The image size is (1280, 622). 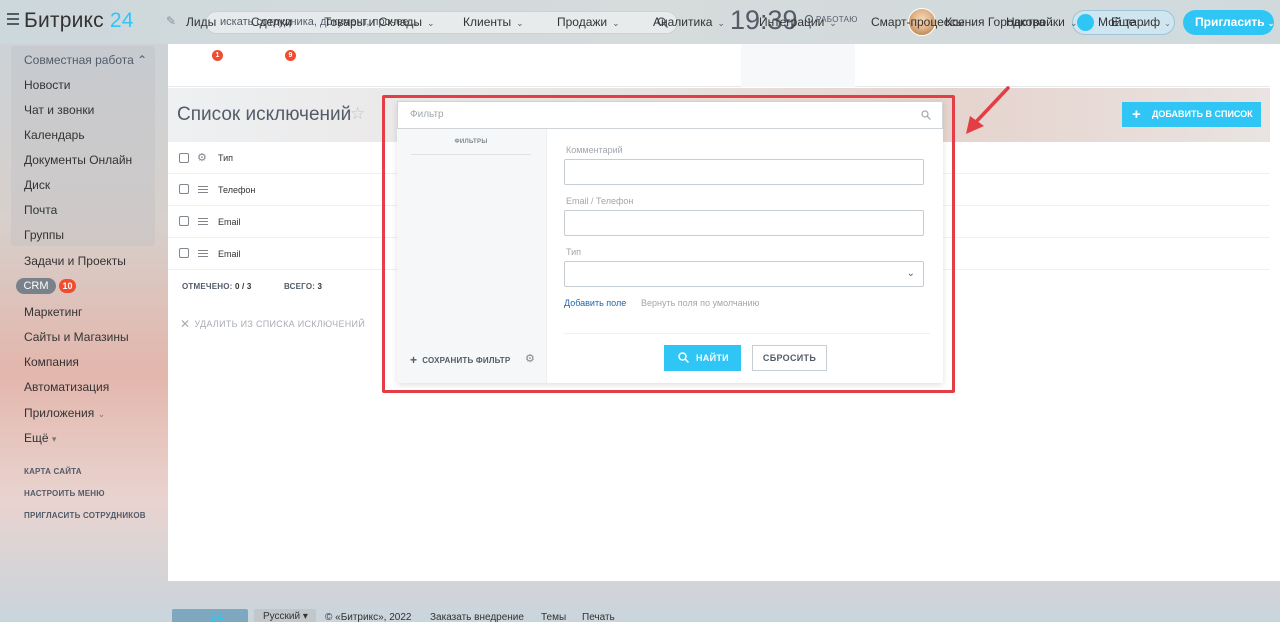 What do you see at coordinates (285, 615) in the screenshot?
I see `language-select: Русский ▾` at bounding box center [285, 615].